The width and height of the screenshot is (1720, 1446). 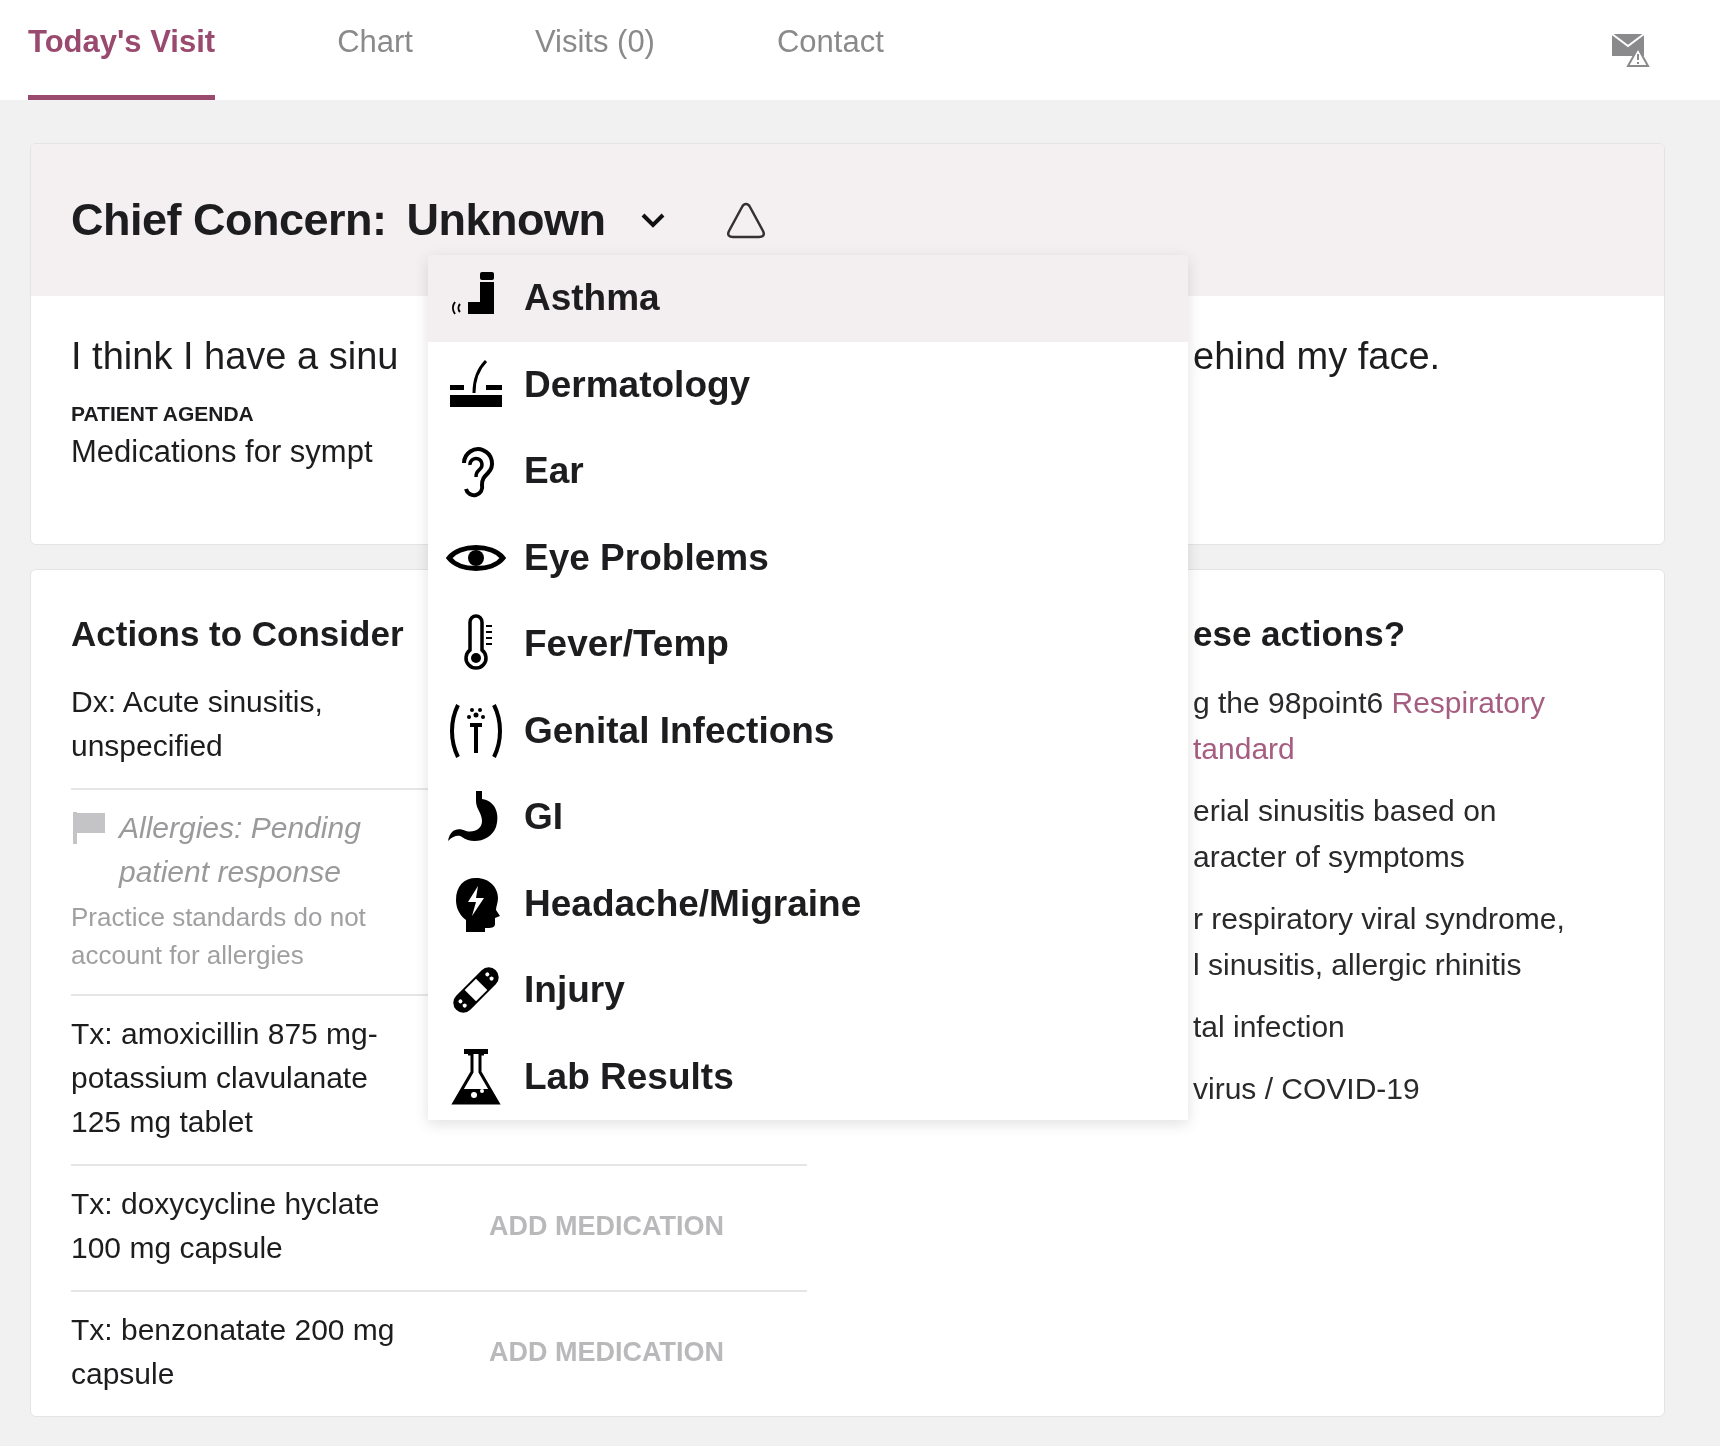 I want to click on diagnosis-text: Dx: Acute sinusitis, unspecified, so click(x=197, y=724).